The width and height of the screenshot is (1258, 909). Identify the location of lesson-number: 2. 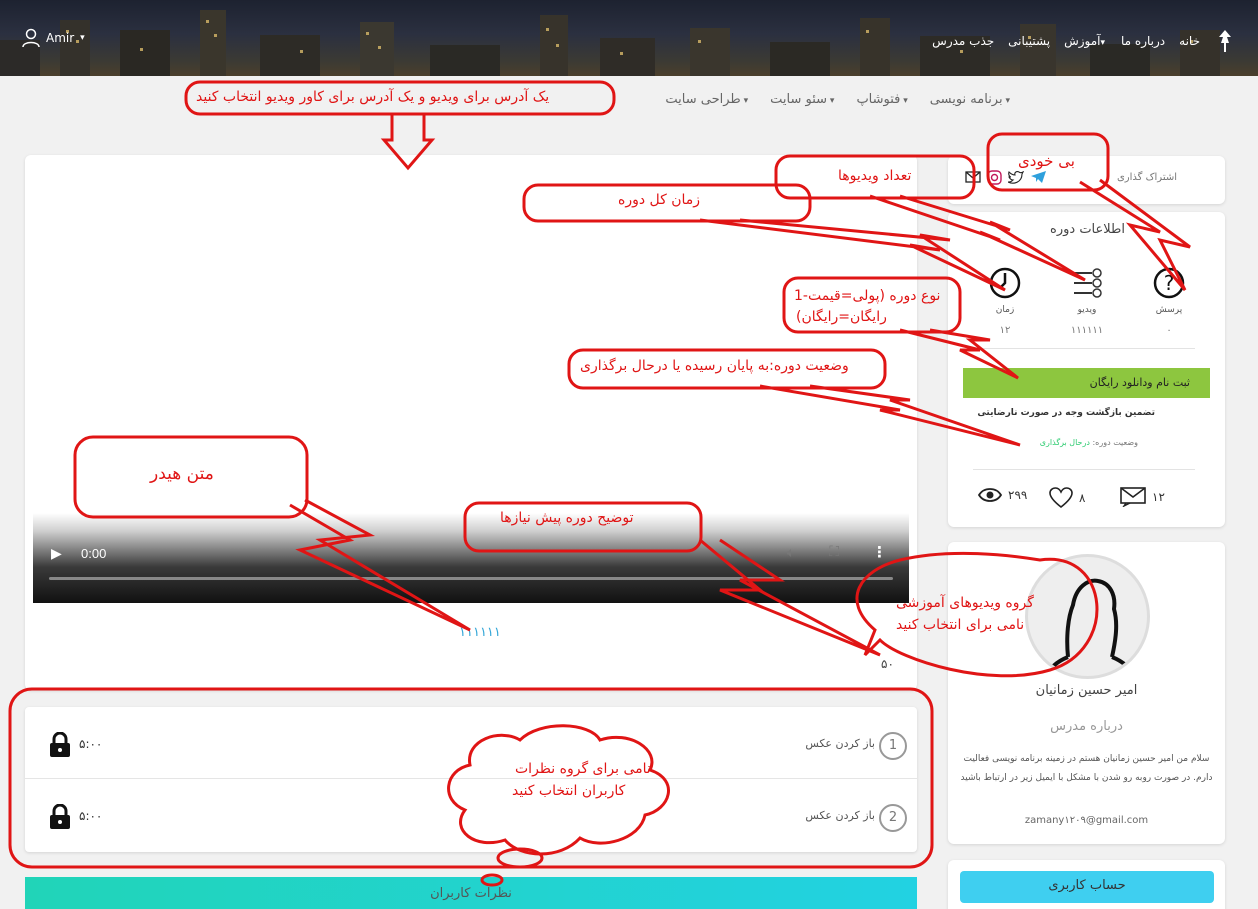
(893, 818).